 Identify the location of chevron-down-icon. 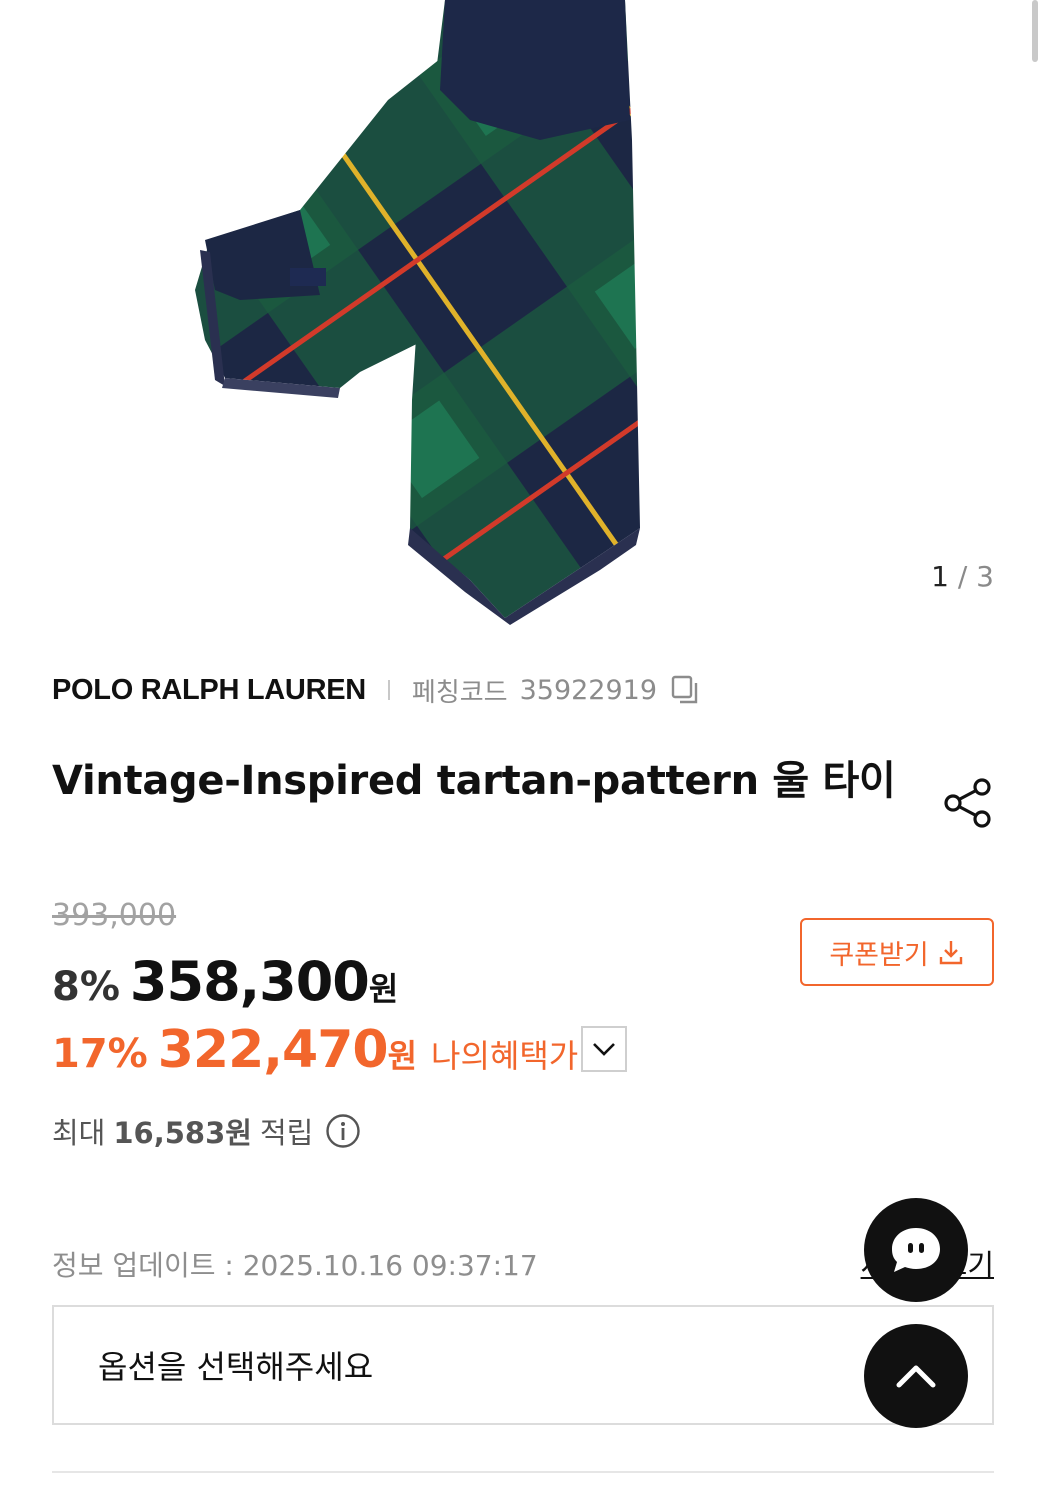
(604, 1049).